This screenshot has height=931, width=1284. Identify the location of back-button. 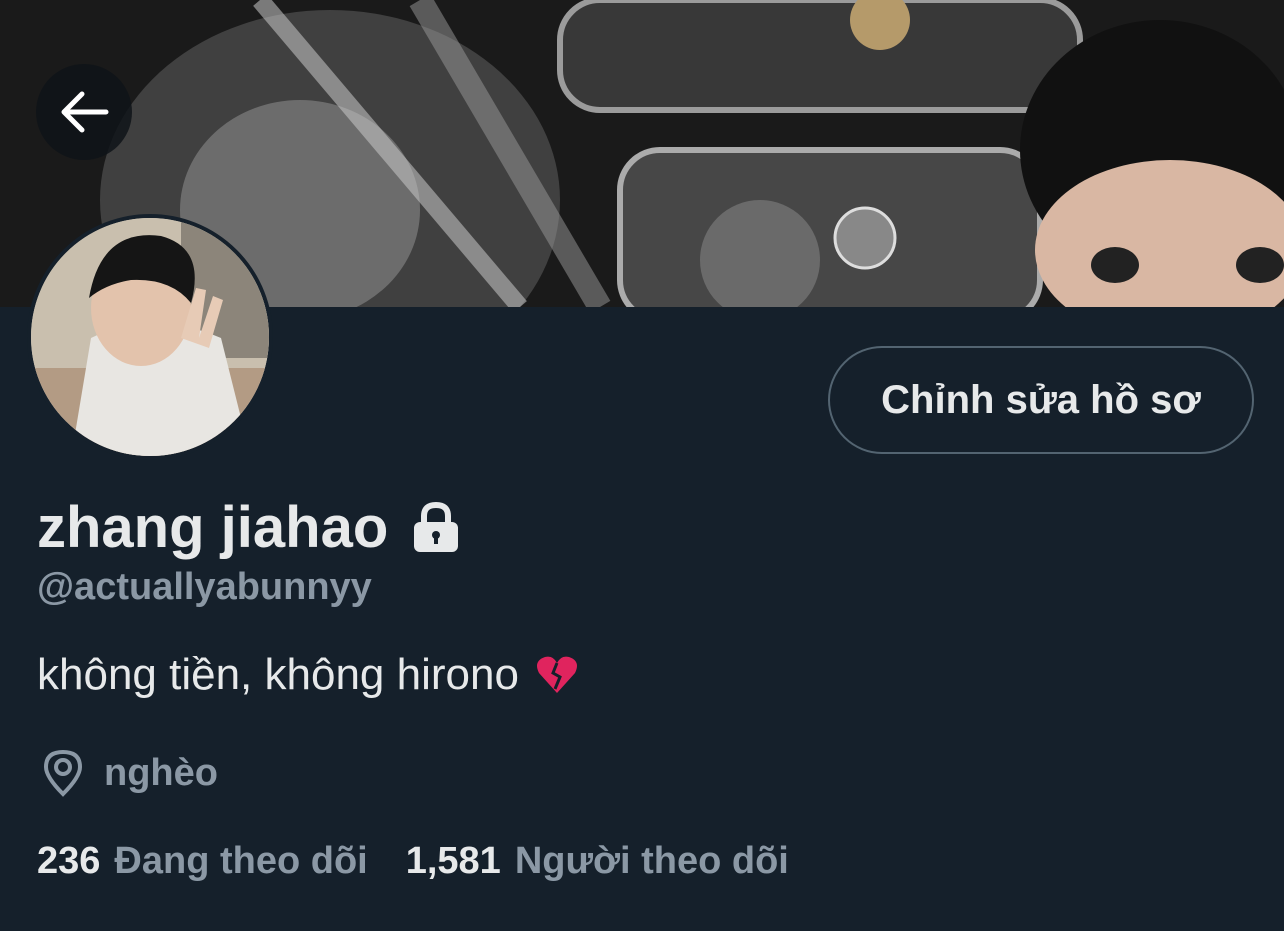
(84, 112).